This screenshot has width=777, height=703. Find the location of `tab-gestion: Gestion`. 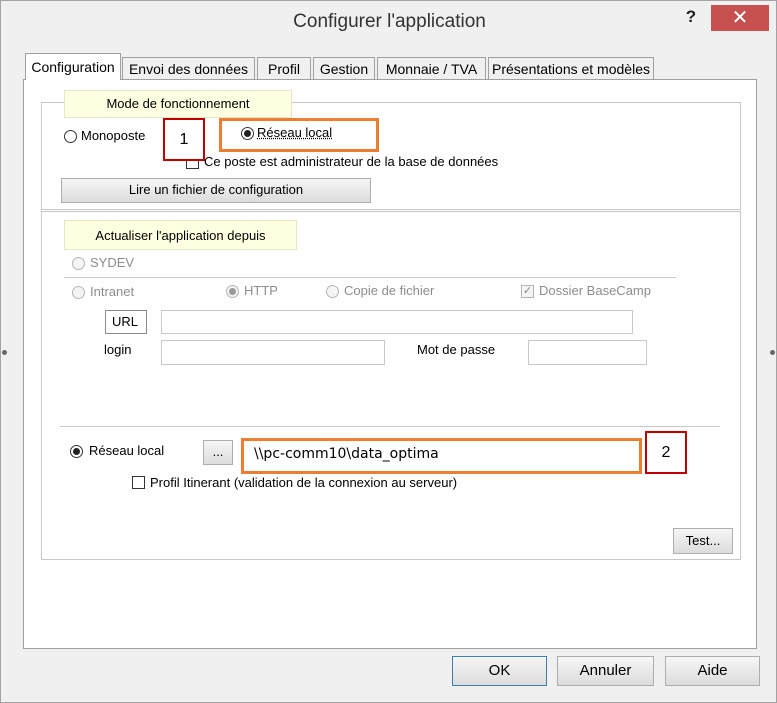

tab-gestion: Gestion is located at coordinates (344, 68).